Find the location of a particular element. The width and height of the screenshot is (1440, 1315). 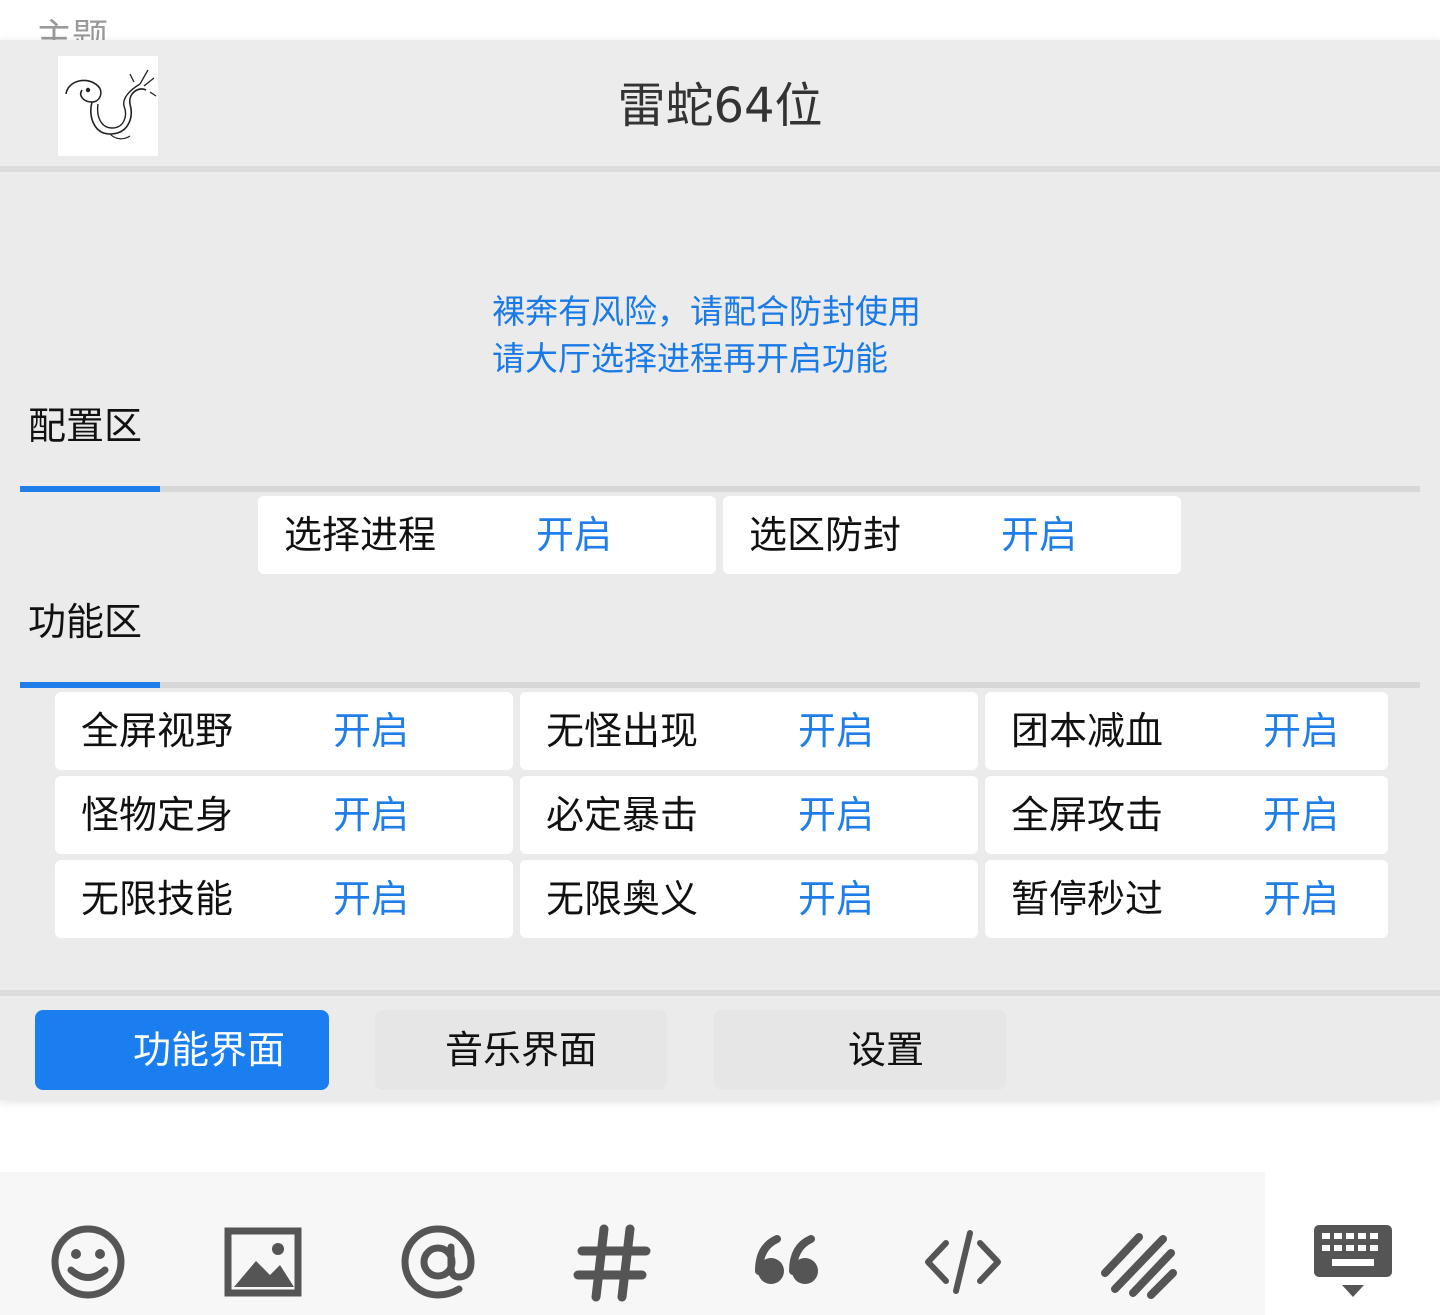

footer-divider is located at coordinates (720, 993).